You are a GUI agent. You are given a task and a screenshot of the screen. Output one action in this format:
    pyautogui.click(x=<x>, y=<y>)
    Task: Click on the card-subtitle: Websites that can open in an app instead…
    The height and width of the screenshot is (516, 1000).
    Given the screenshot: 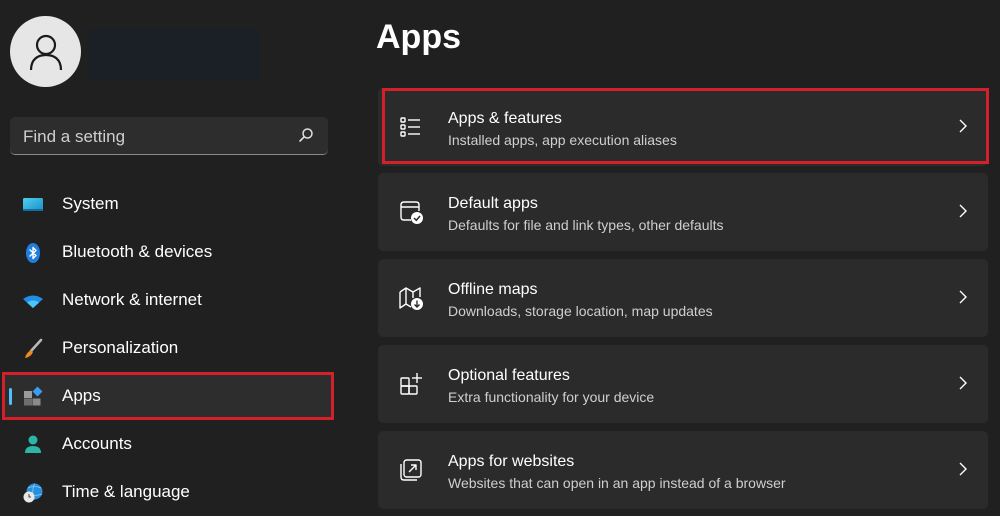 What is the action you would take?
    pyautogui.click(x=617, y=483)
    